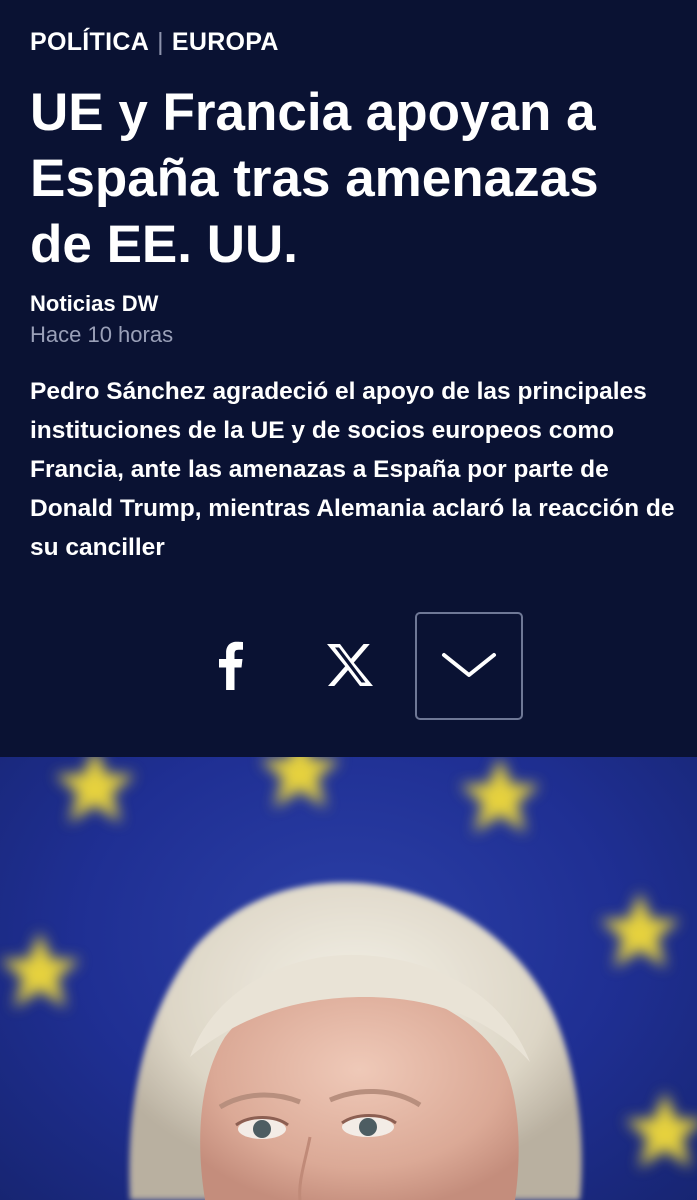  Describe the element at coordinates (94, 303) in the screenshot. I see `article-source: Noticias DW` at that location.